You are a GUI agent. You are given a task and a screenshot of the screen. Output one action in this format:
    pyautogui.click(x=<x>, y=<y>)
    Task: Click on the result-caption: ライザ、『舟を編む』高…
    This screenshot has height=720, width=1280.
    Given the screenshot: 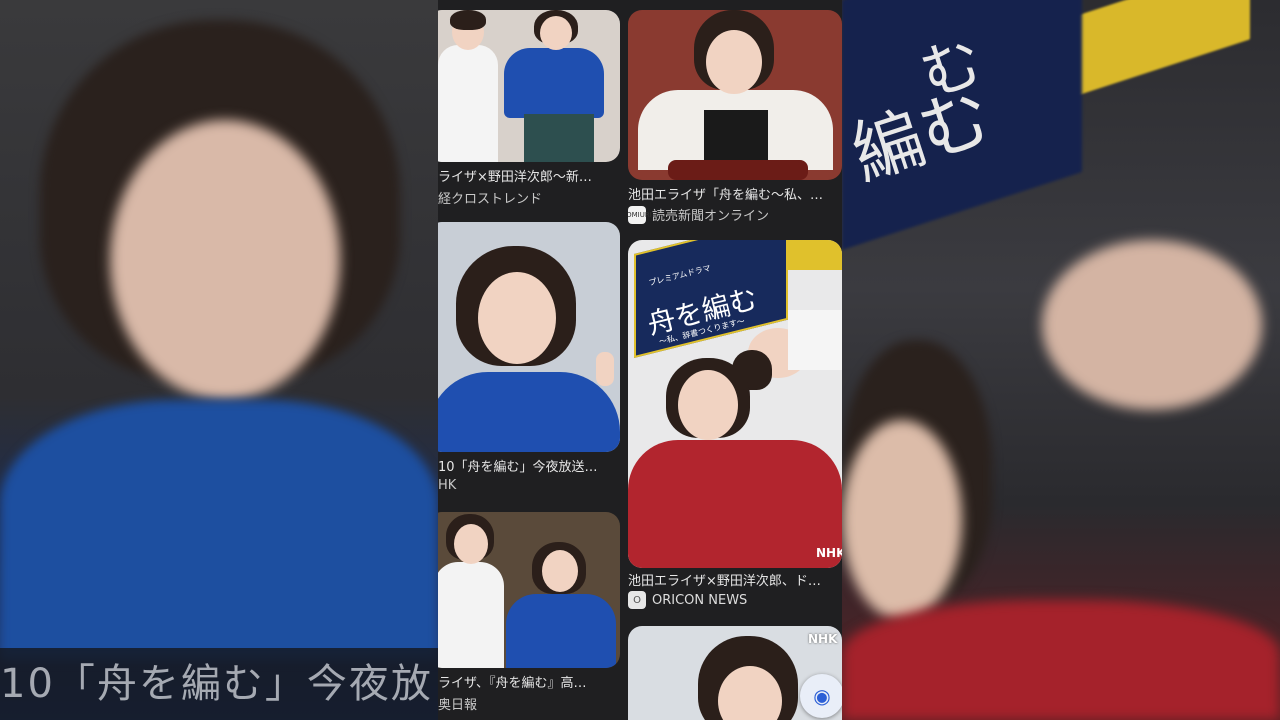 What is the action you would take?
    pyautogui.click(x=530, y=681)
    